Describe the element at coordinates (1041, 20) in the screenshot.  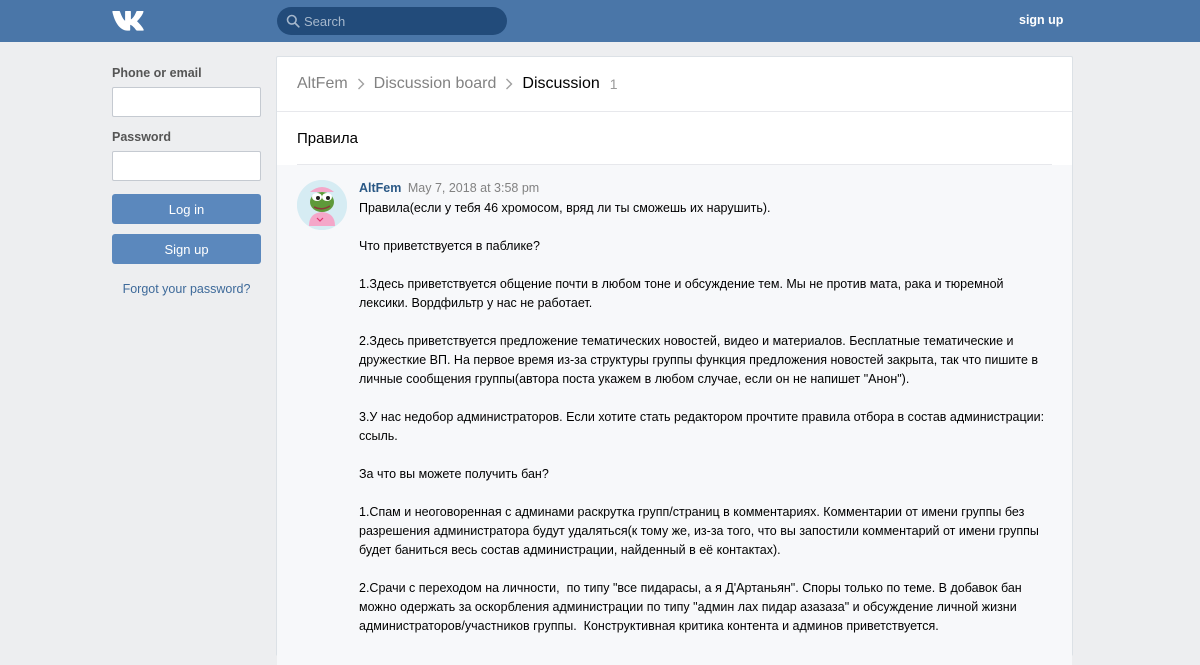
I see `header-signup-link: sign up` at that location.